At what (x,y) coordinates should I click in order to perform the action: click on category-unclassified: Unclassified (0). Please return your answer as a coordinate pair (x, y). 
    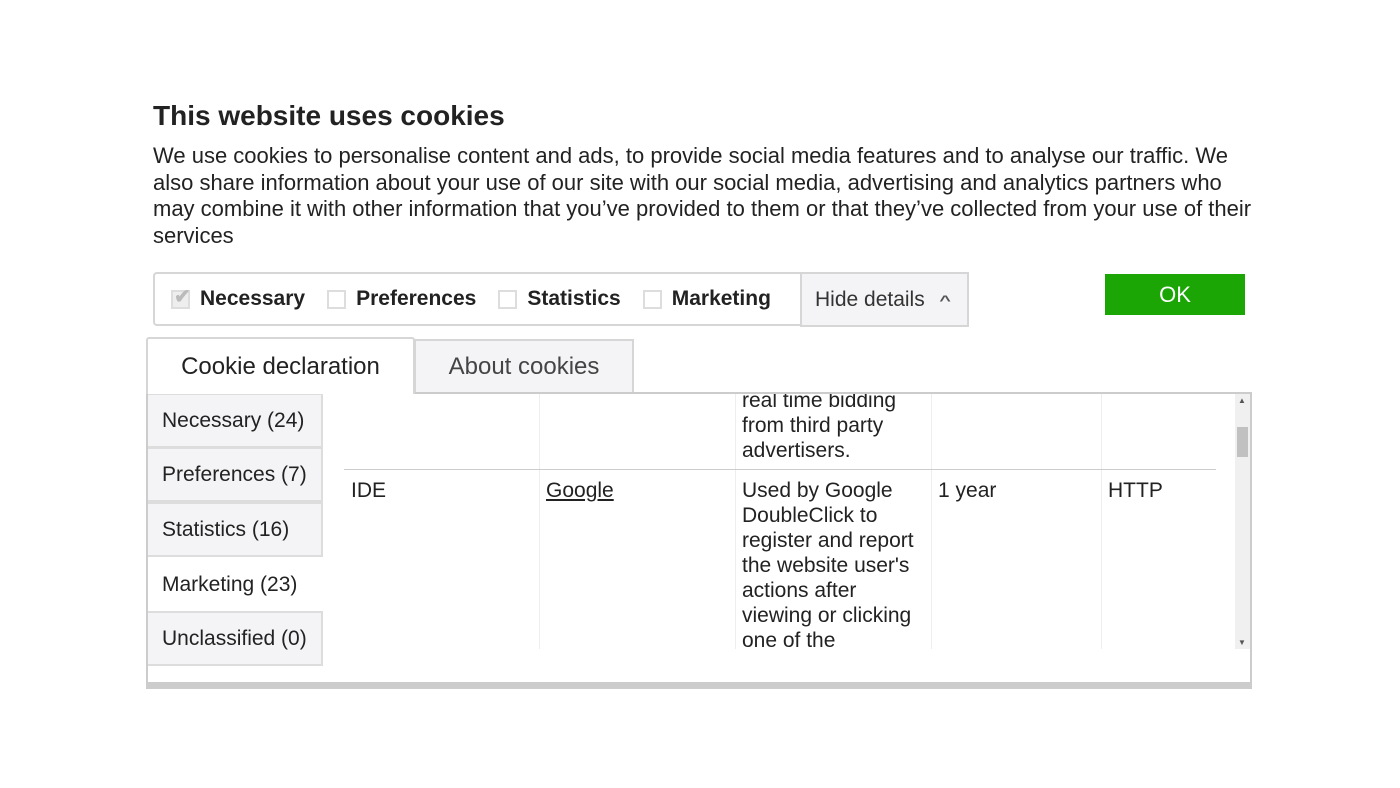
    Looking at the image, I should click on (235, 638).